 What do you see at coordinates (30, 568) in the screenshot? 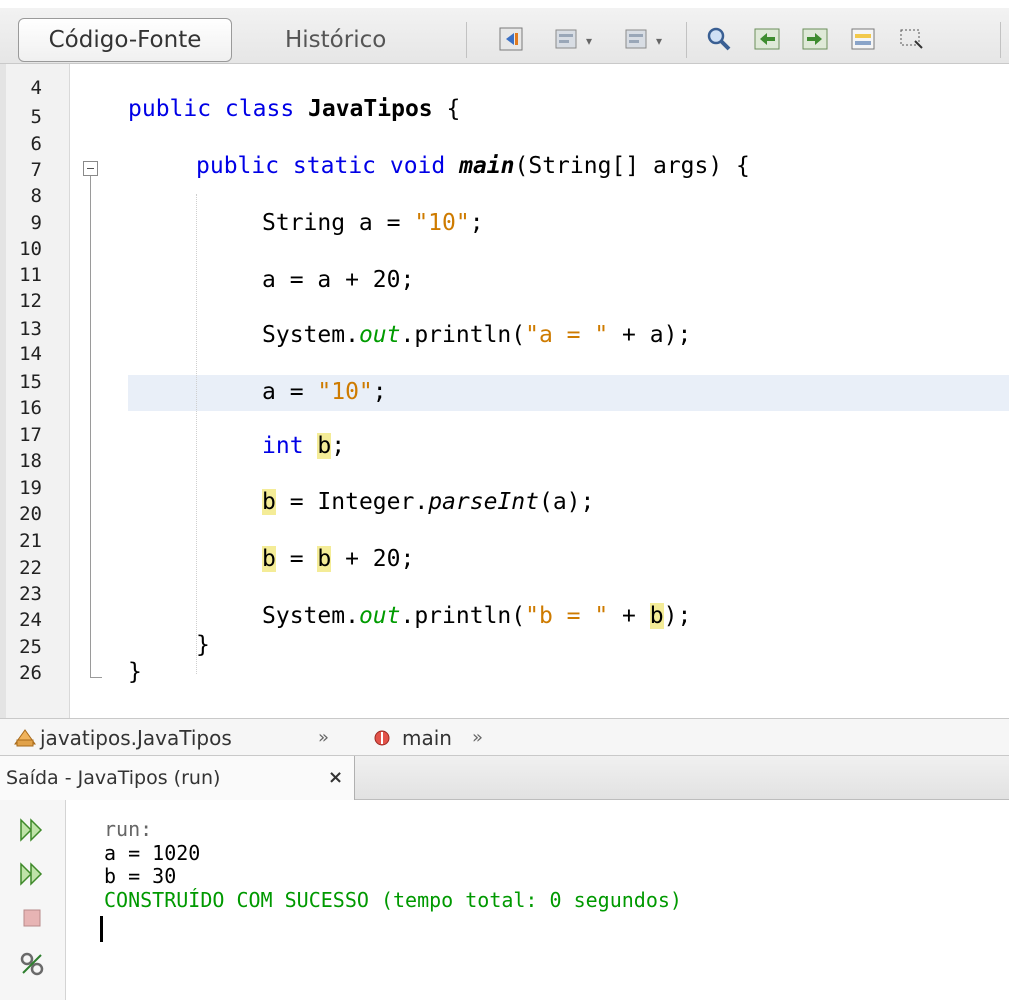
I see `line-number: 22` at bounding box center [30, 568].